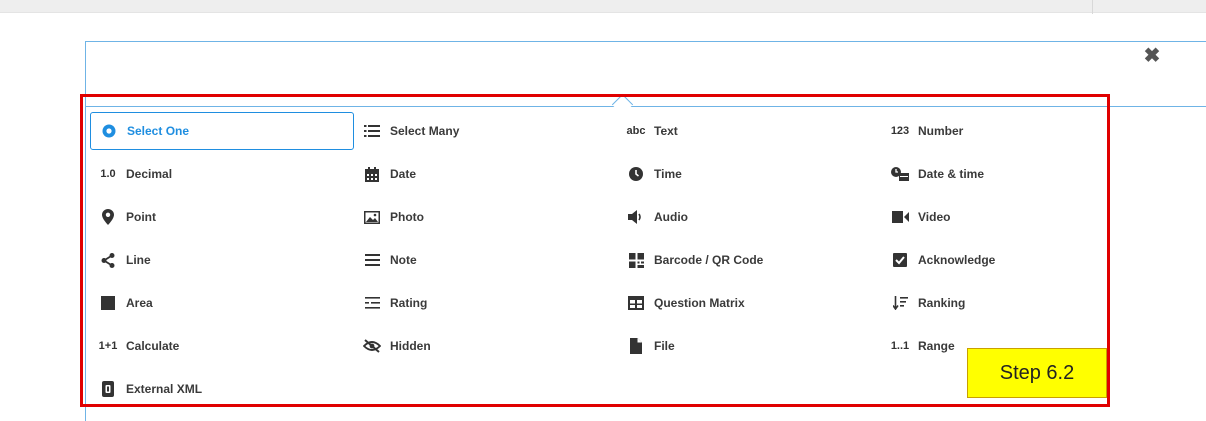  What do you see at coordinates (1092, 7) in the screenshot?
I see `toolbar-divider` at bounding box center [1092, 7].